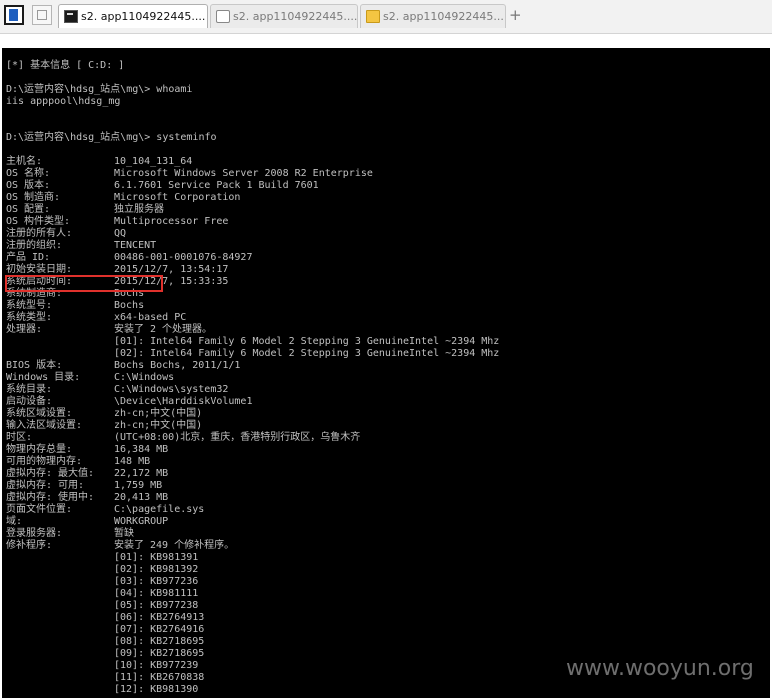 The width and height of the screenshot is (772, 698). I want to click on info-key: 虚拟内存: 可用:, so click(45, 485).